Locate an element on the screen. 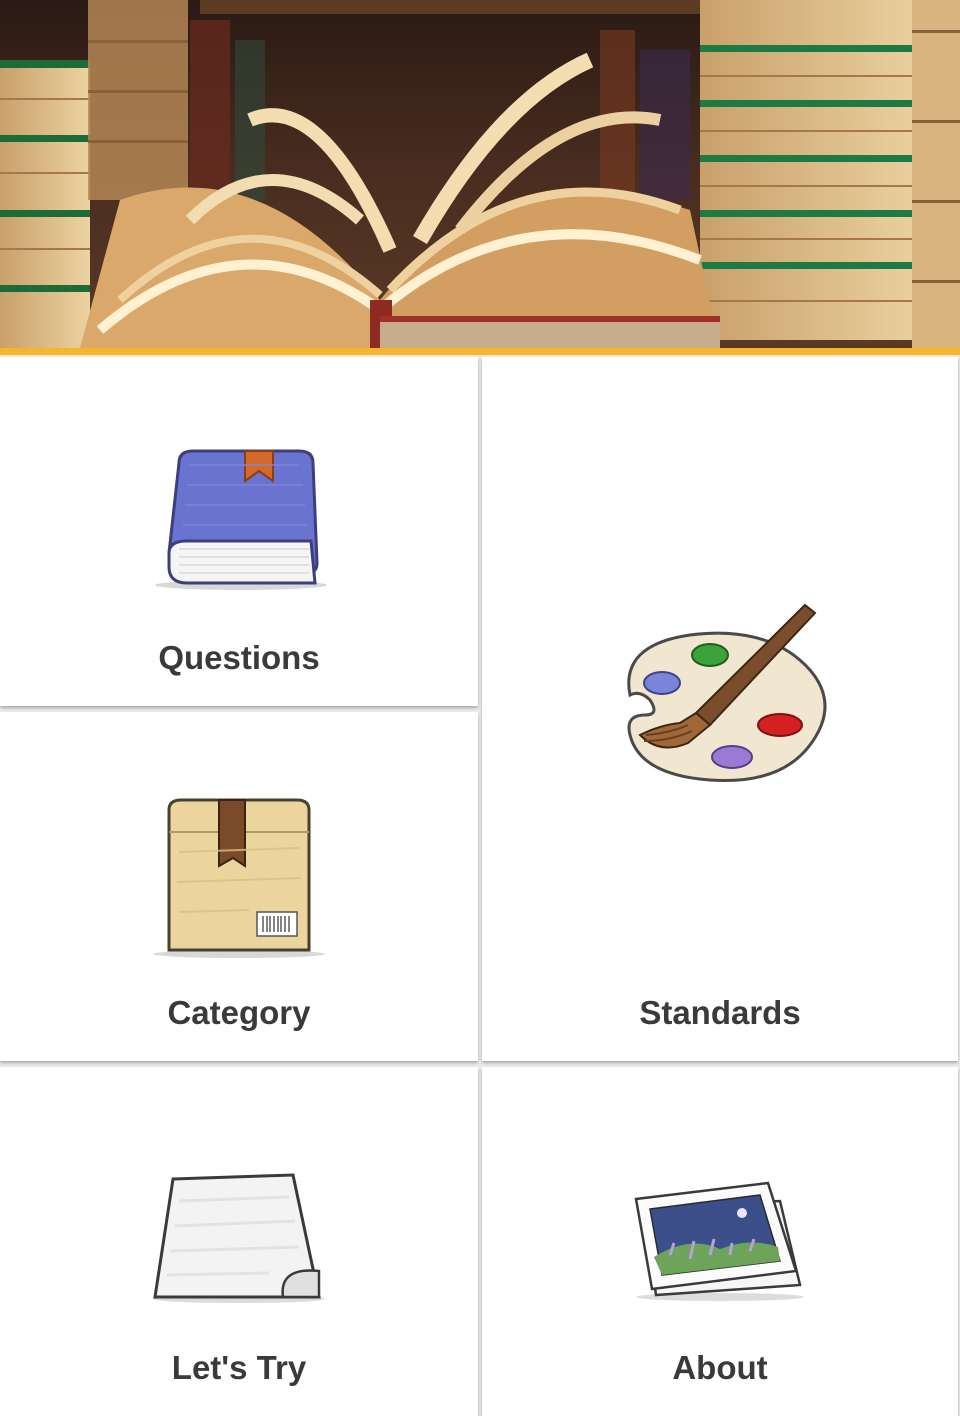  lets-try-tile: Let's Try is located at coordinates (239, 1241).